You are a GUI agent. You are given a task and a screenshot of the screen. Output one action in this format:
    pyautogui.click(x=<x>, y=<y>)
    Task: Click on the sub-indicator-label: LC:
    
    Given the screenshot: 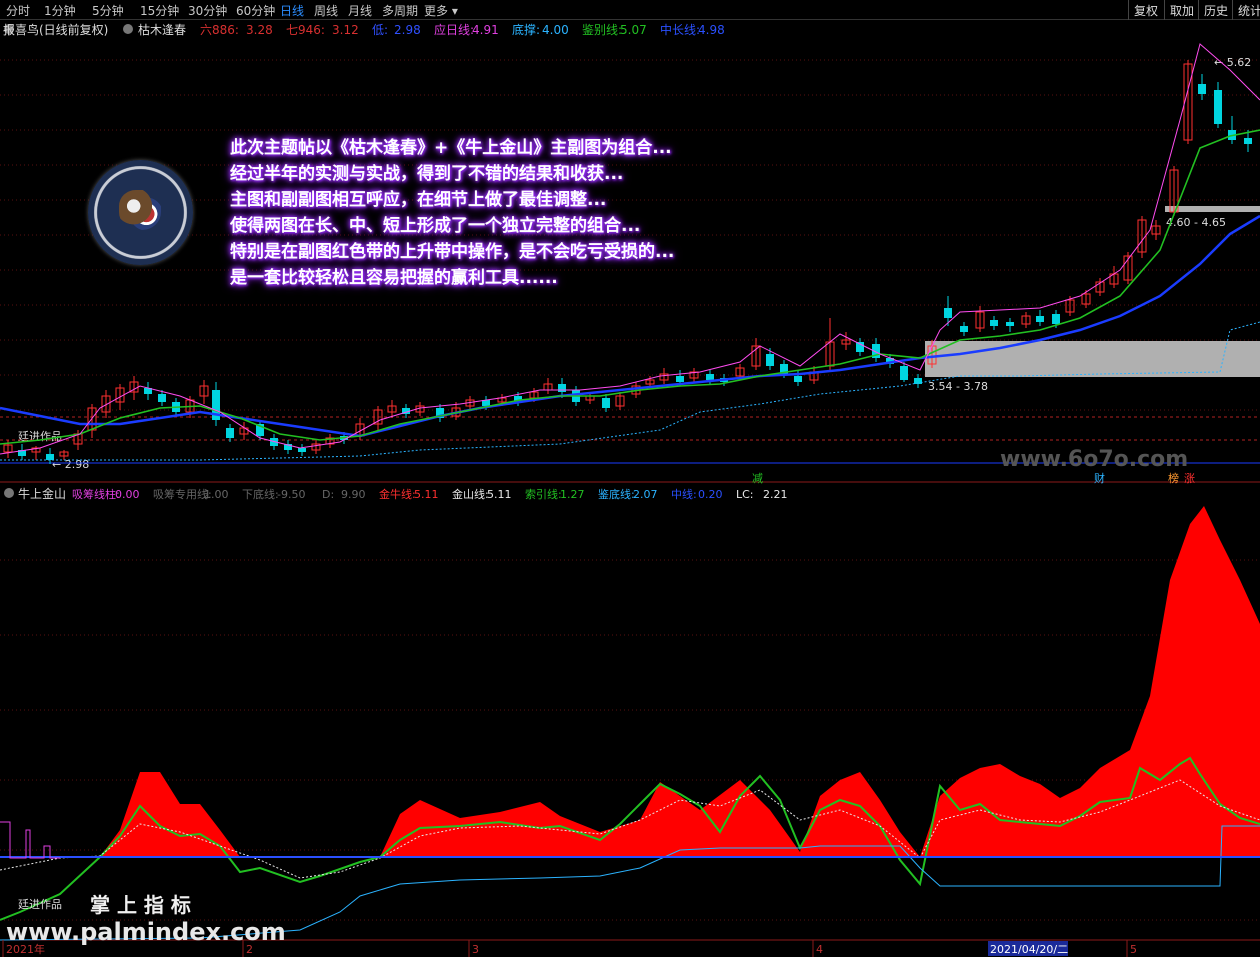 What is the action you would take?
    pyautogui.click(x=745, y=494)
    